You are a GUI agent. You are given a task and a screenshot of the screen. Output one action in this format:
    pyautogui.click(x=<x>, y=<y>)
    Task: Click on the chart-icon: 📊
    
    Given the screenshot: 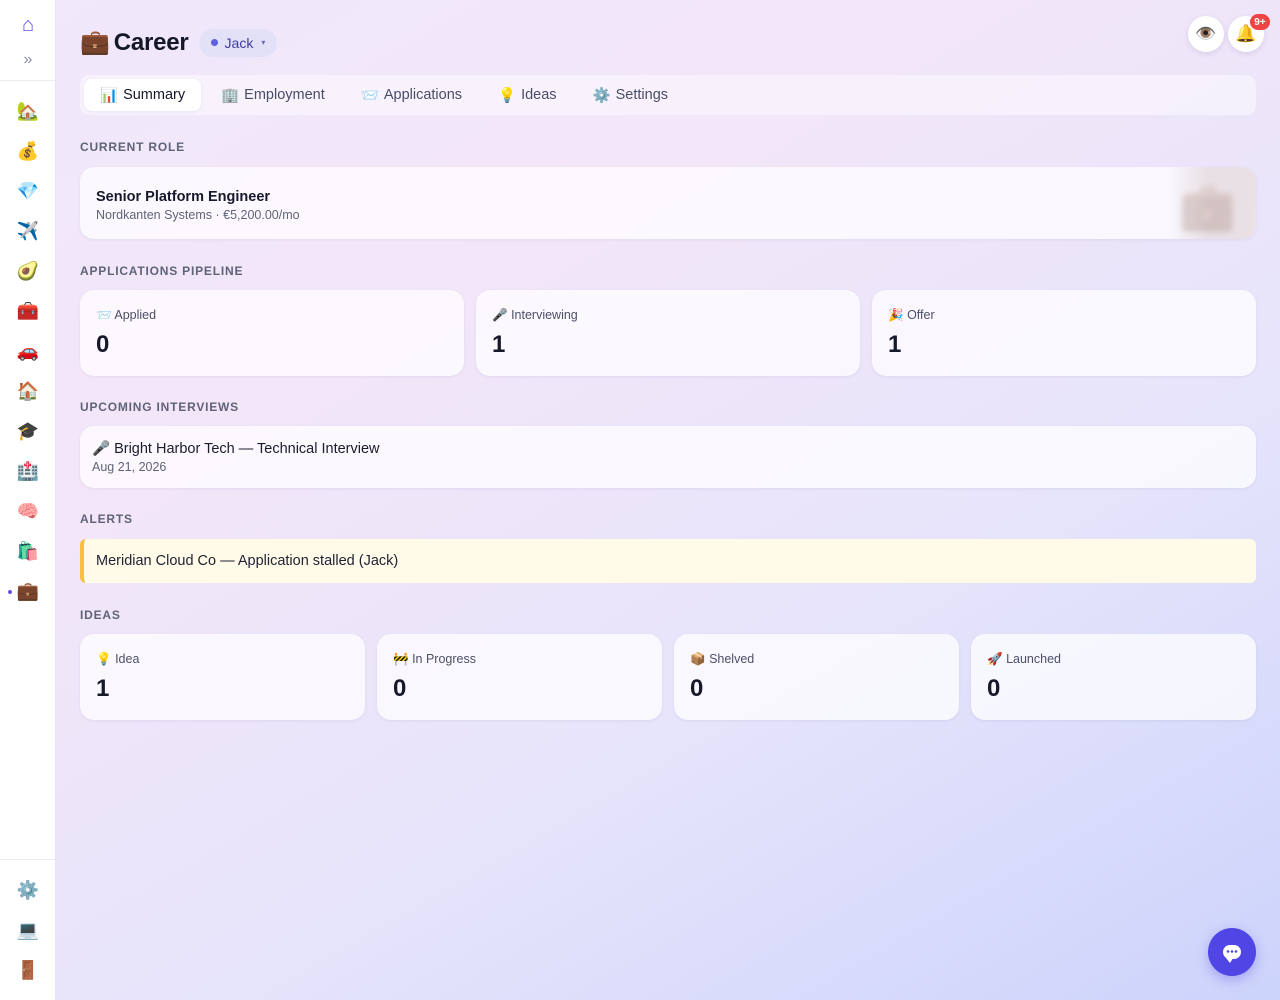 What is the action you would take?
    pyautogui.click(x=109, y=95)
    